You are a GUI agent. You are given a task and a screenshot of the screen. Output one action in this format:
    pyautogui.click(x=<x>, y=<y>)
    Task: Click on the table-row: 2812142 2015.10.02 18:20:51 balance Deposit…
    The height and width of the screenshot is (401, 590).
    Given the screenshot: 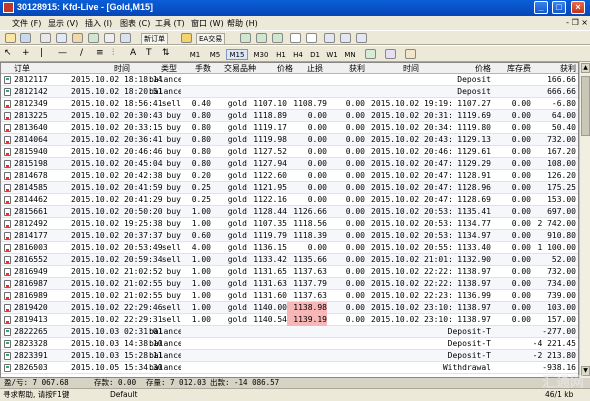 What is the action you would take?
    pyautogui.click(x=289, y=92)
    